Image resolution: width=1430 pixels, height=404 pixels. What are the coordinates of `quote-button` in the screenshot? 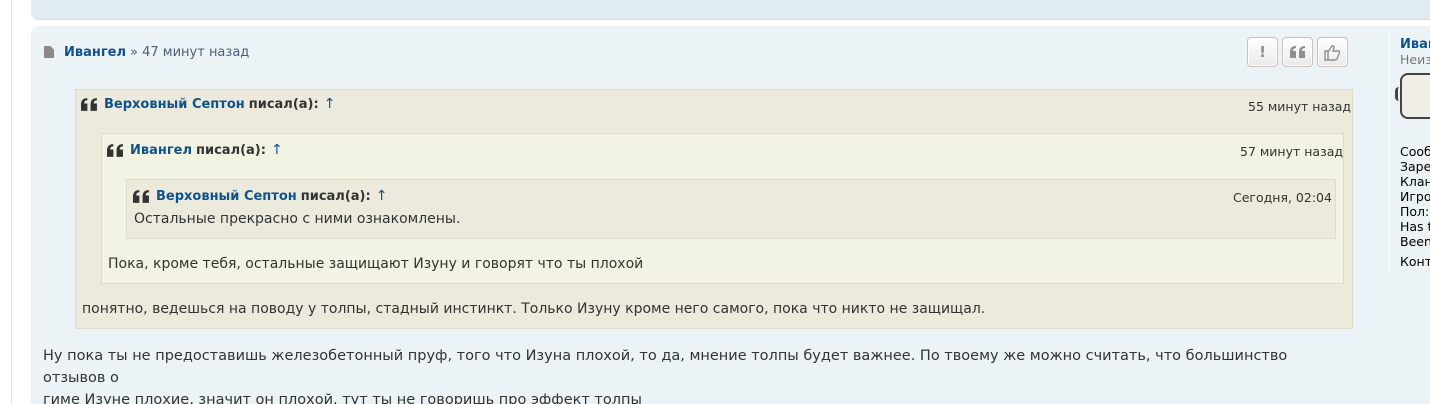 It's located at (1297, 52).